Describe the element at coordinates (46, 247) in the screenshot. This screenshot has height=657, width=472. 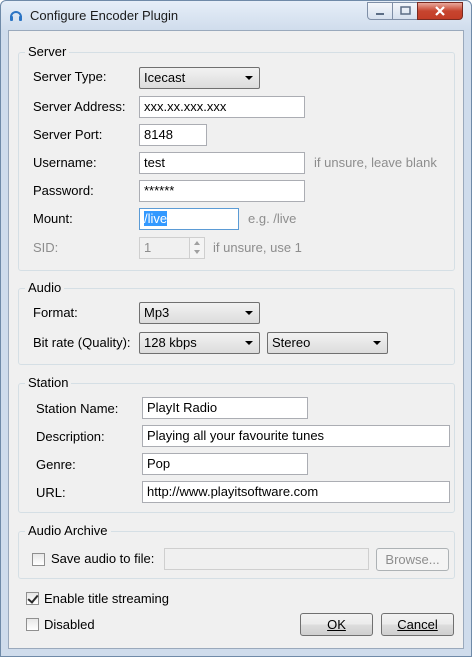
I see `sid-label: SID:` at that location.